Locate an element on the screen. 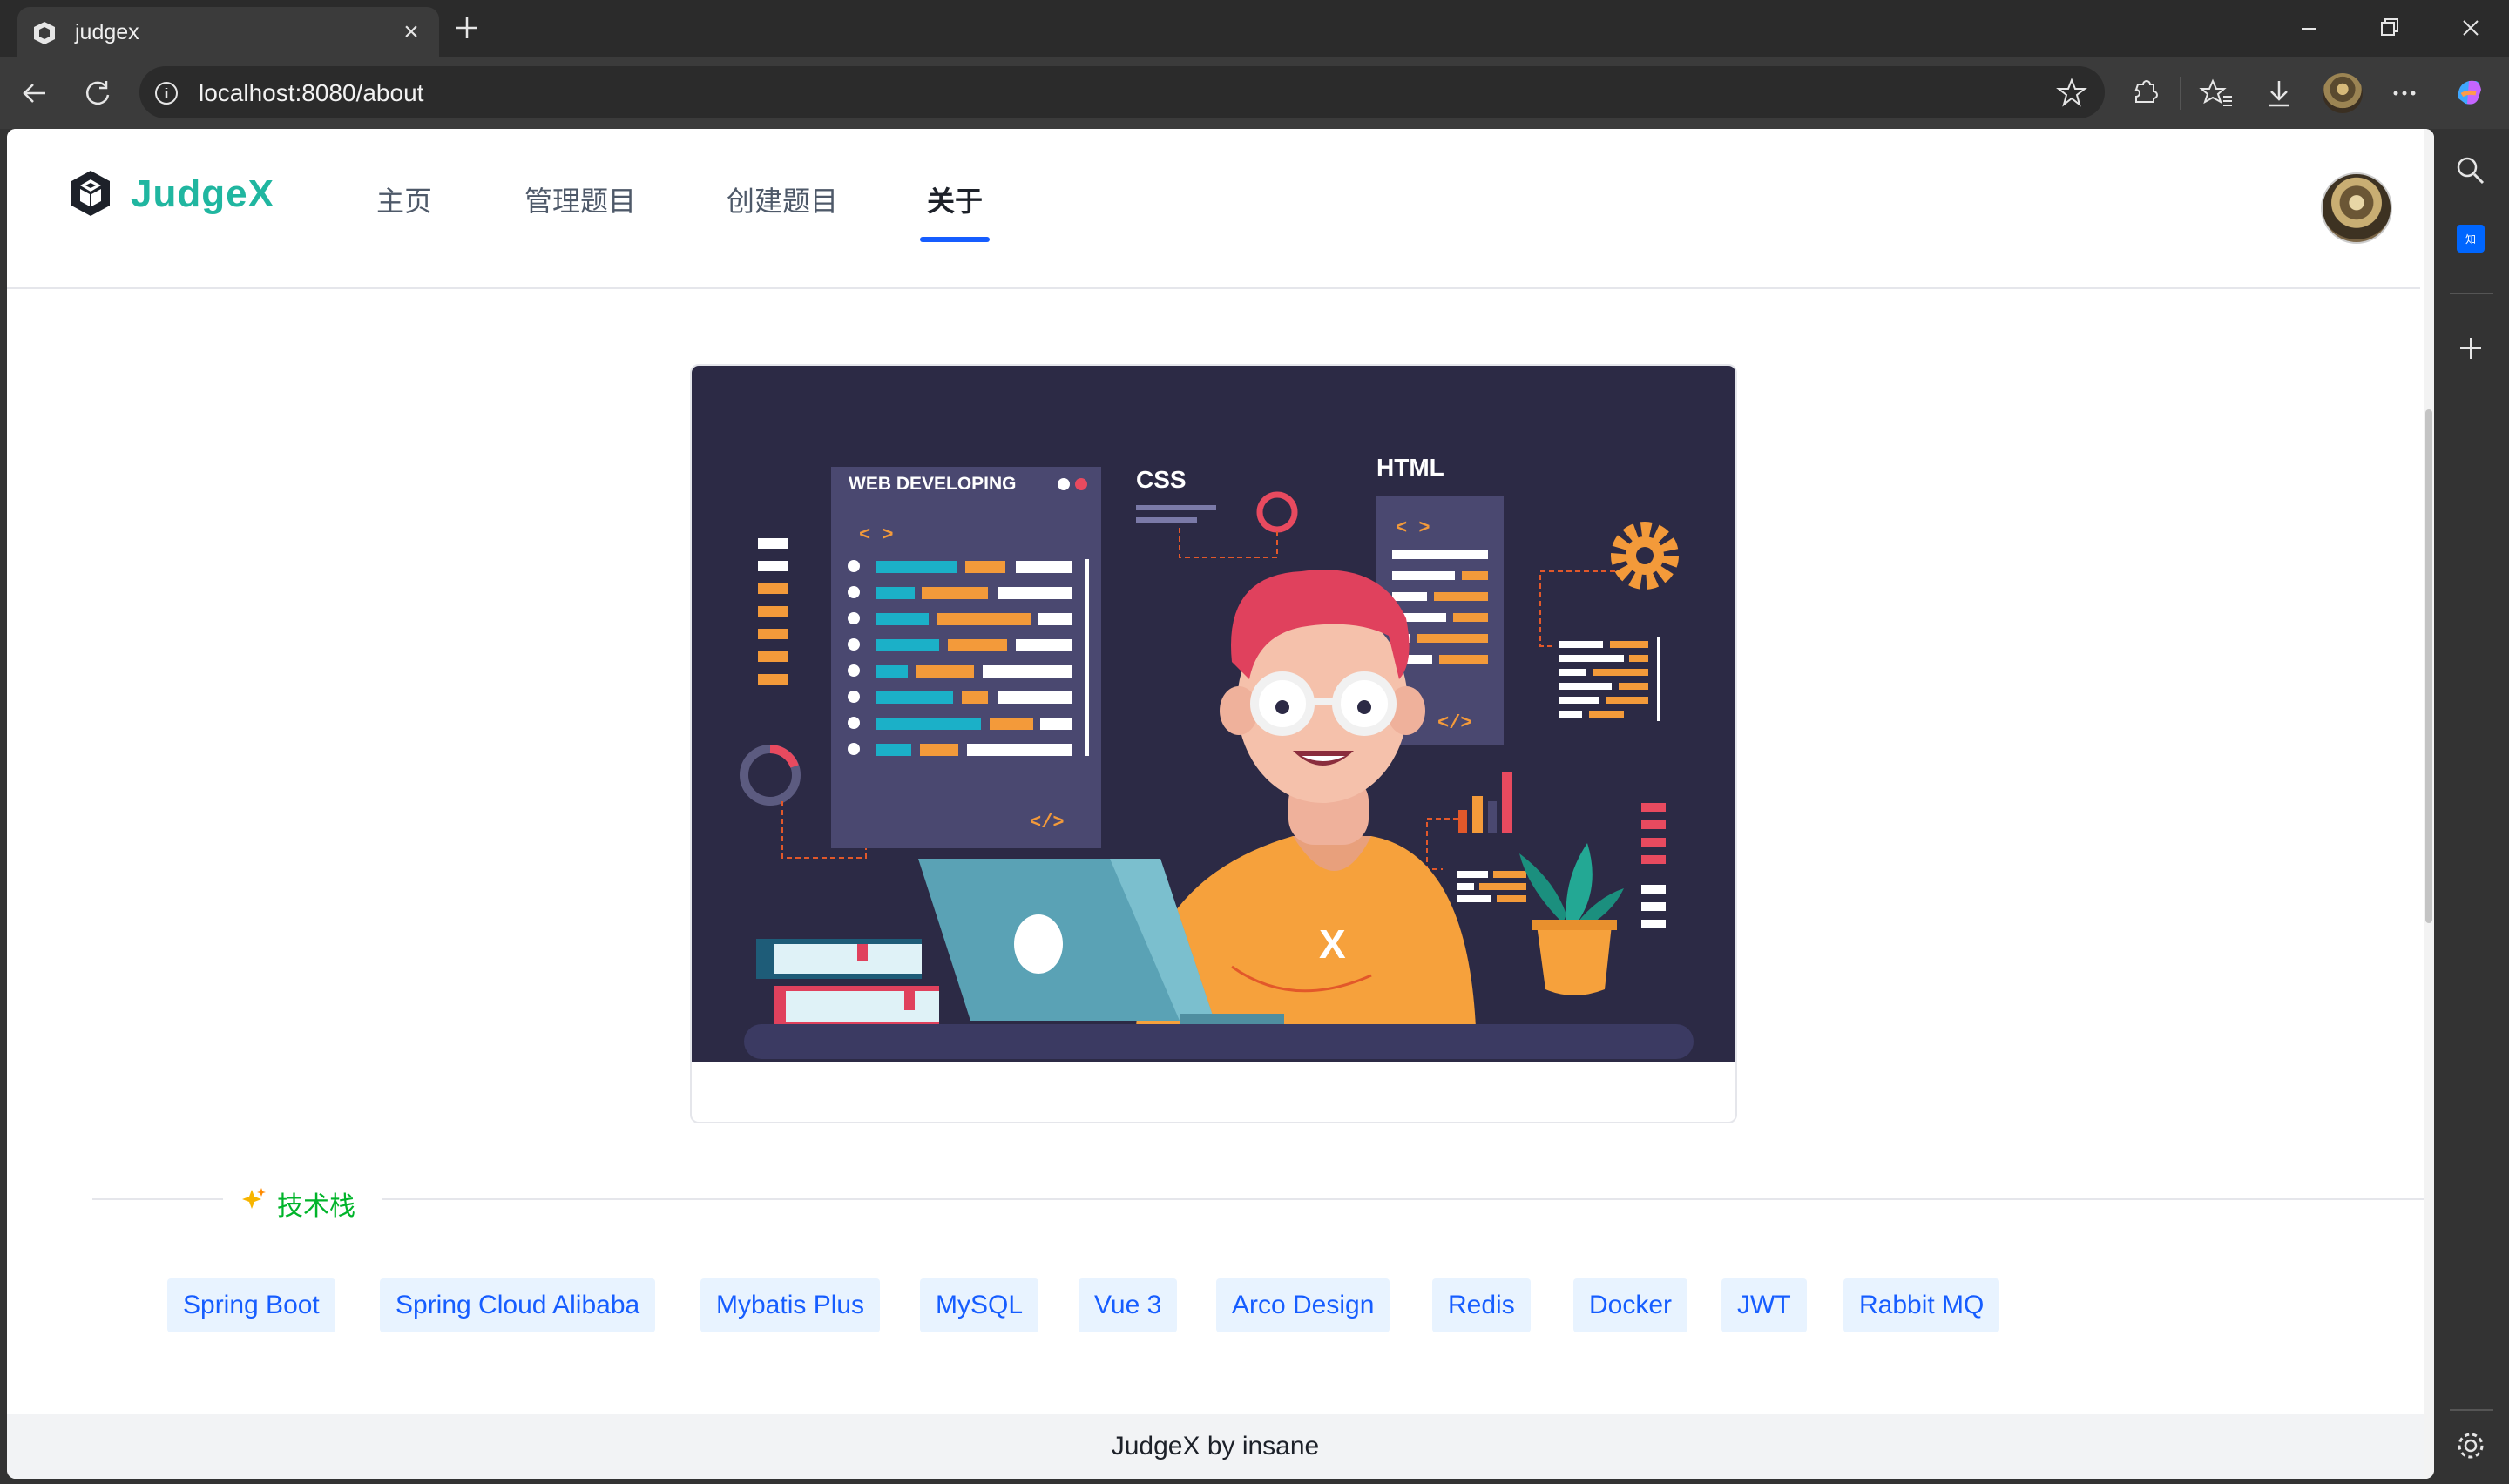  panel-open-tag: < > is located at coordinates (876, 535).